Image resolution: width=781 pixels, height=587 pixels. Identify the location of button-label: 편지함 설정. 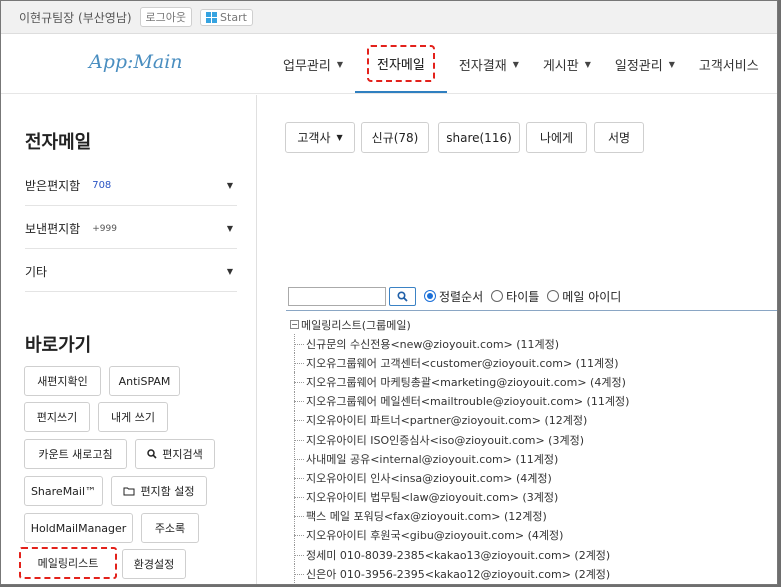
(167, 491).